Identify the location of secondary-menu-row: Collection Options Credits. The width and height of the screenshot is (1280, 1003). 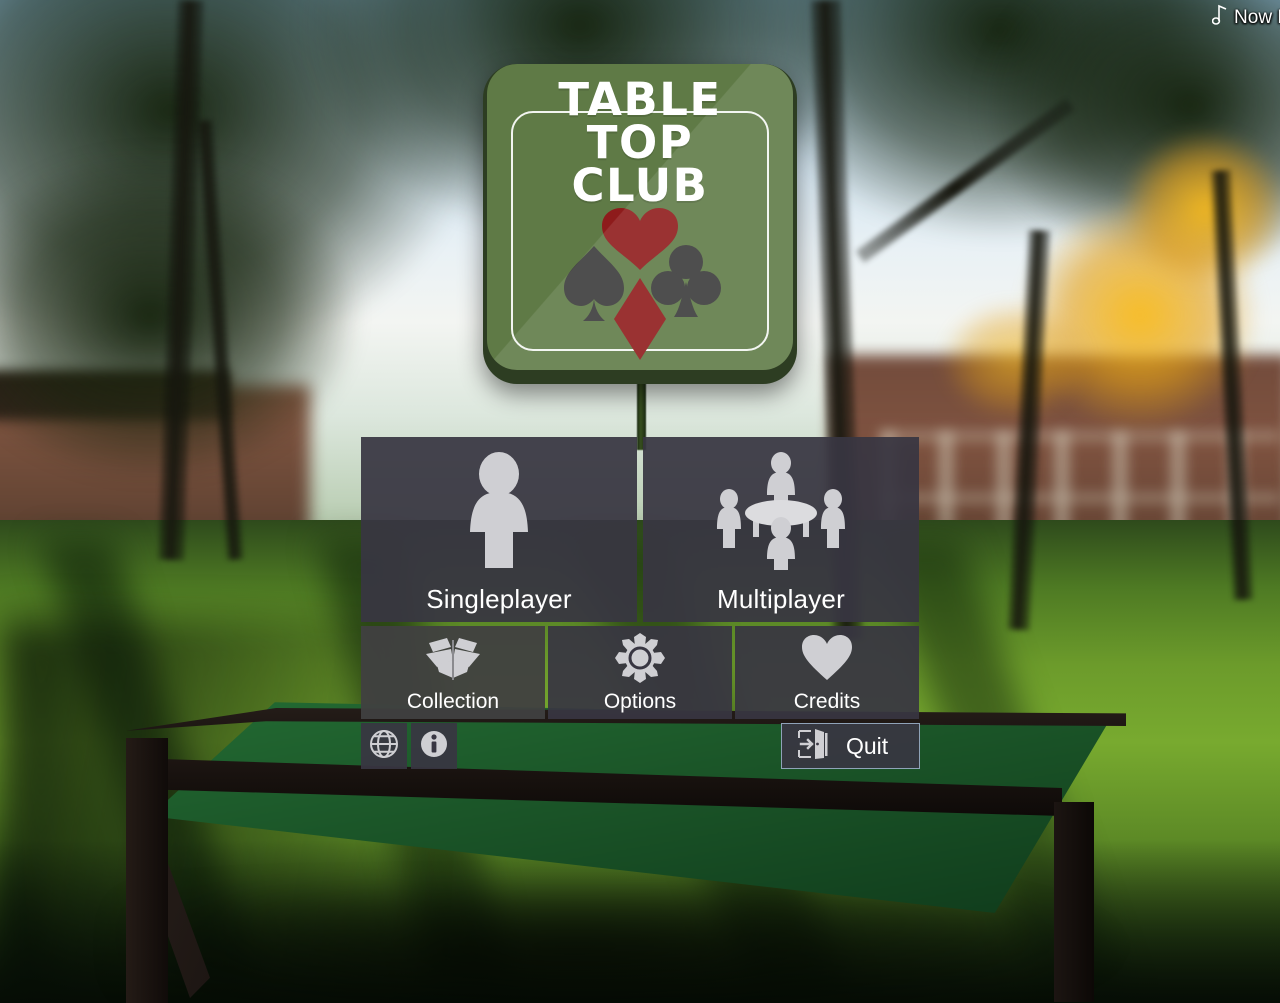
(640, 672).